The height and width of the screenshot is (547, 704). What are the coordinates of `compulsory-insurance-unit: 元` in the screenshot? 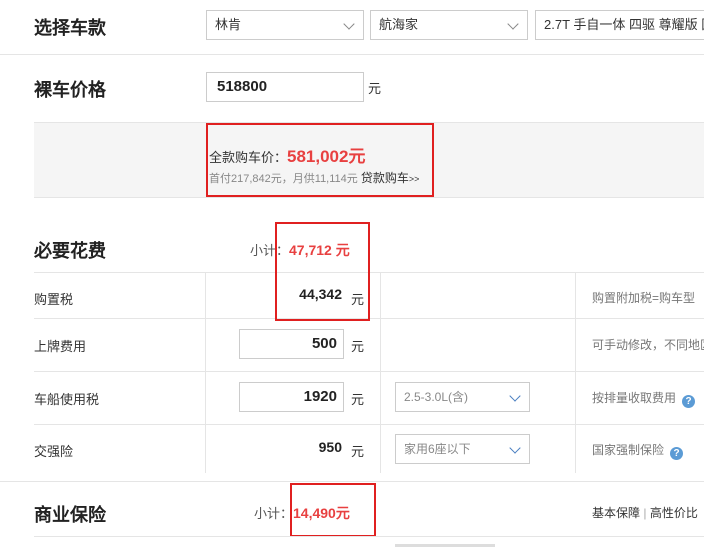 It's located at (358, 451).